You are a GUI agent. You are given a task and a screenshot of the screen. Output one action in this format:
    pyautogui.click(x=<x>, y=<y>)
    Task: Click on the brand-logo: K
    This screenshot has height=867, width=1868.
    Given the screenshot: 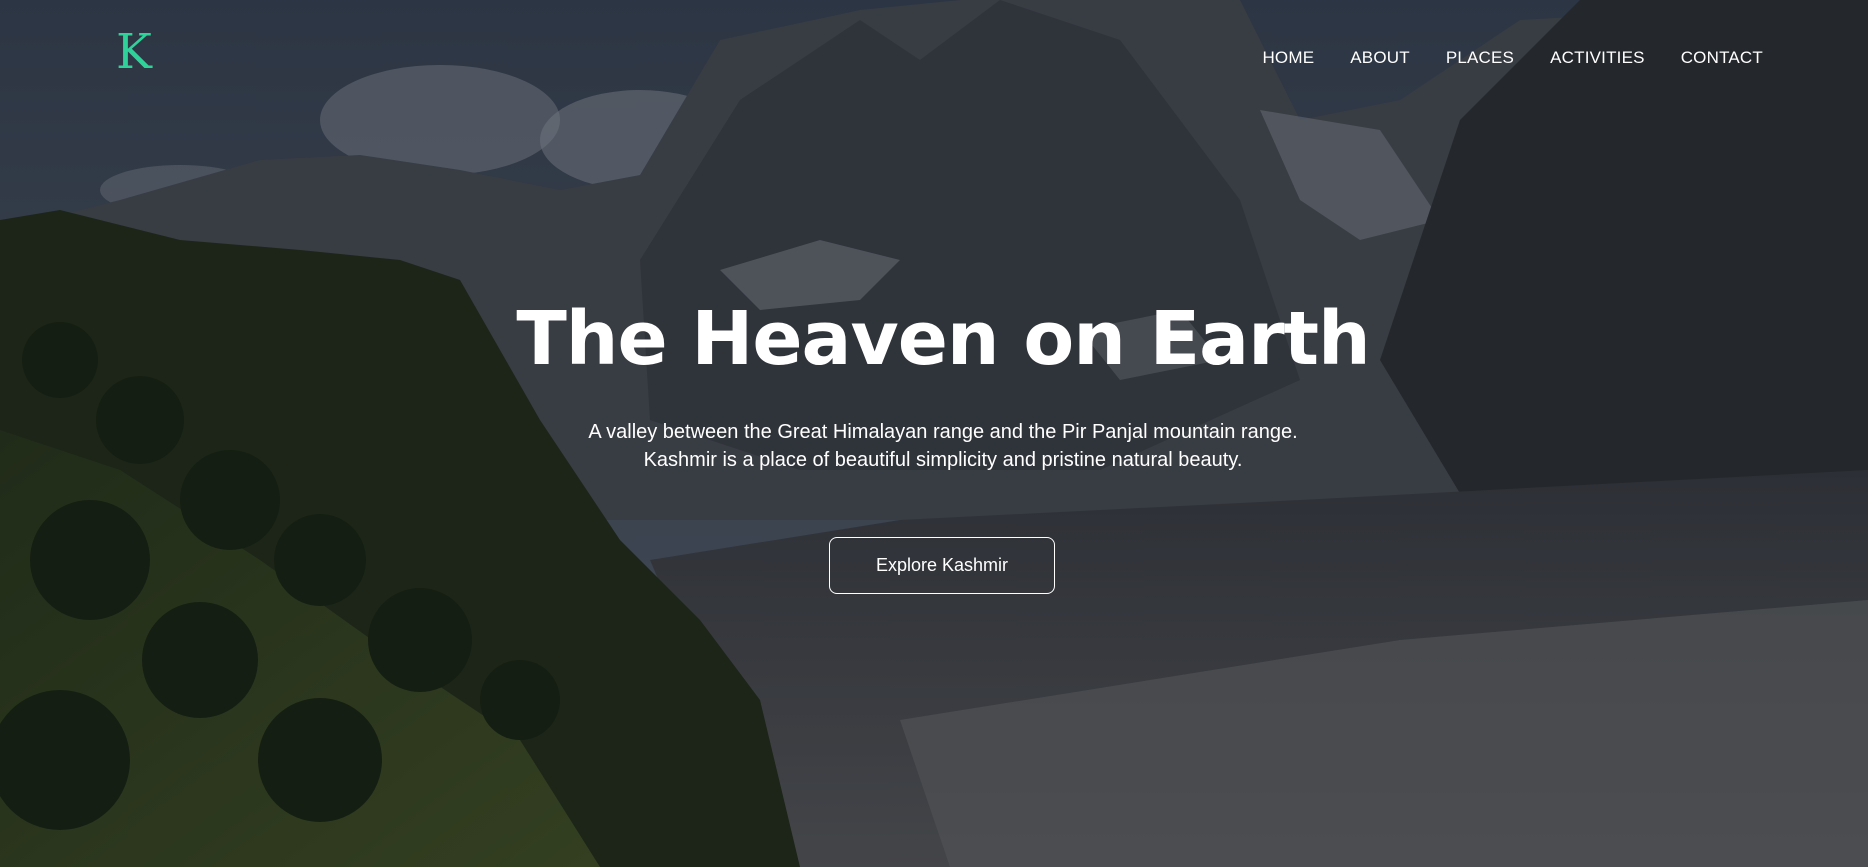 What is the action you would take?
    pyautogui.click(x=134, y=52)
    